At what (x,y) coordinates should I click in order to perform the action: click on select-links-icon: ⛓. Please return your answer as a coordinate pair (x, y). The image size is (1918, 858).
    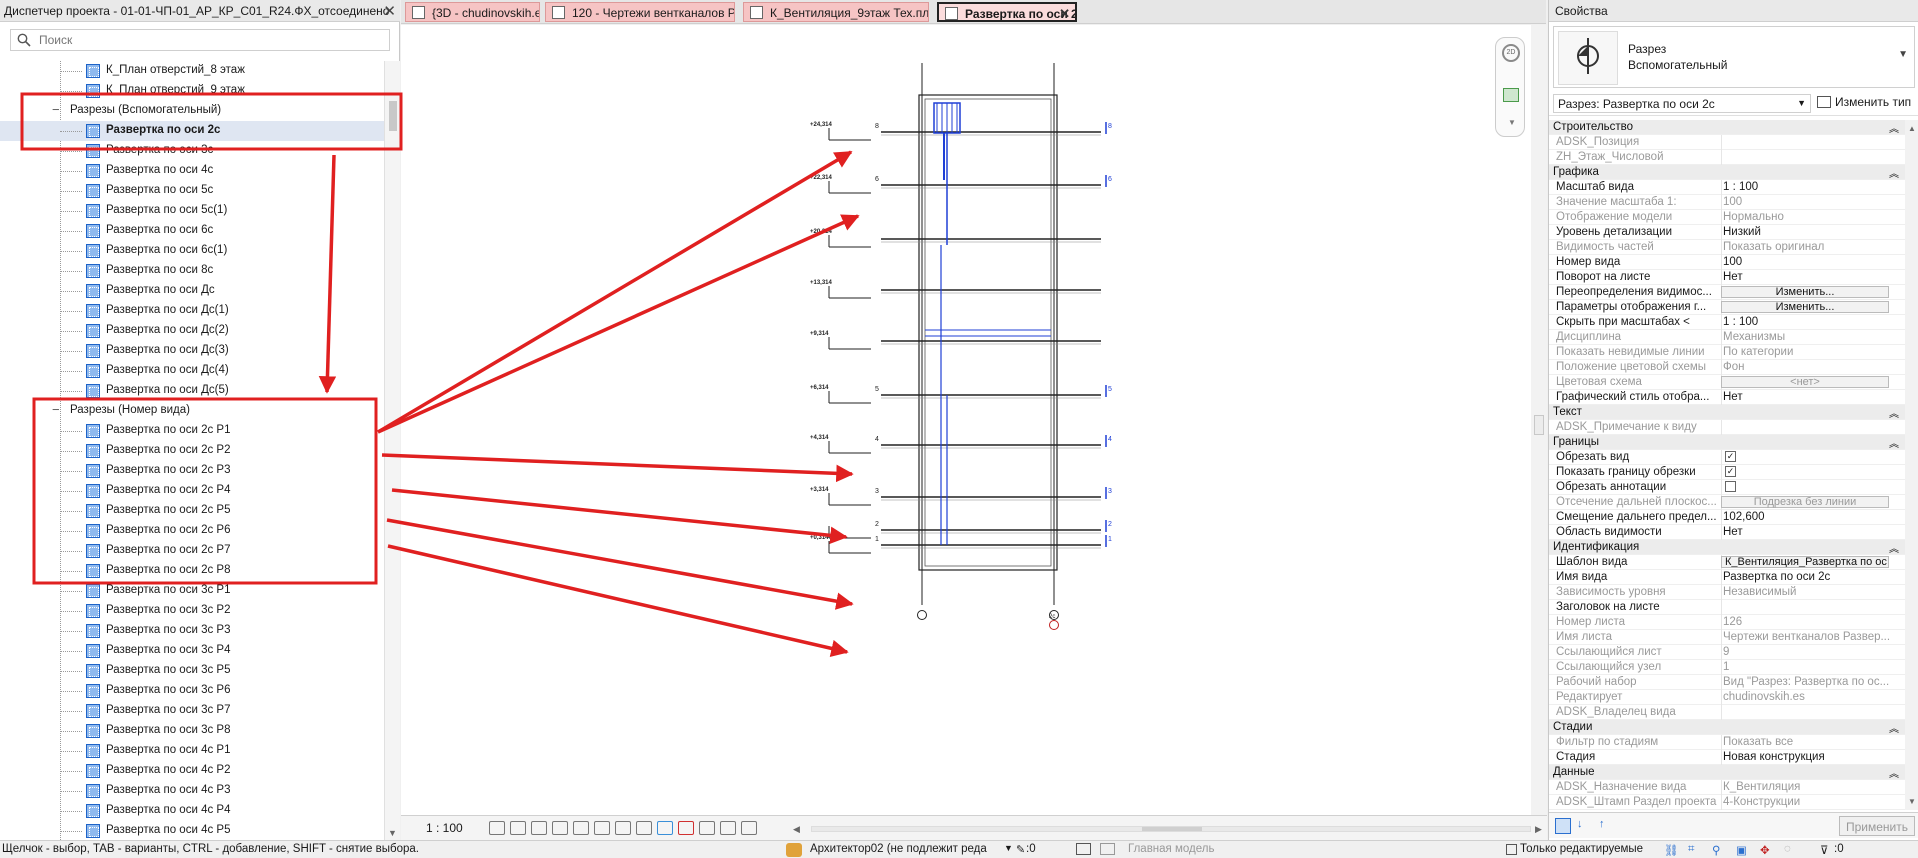
    Looking at the image, I should click on (1671, 850).